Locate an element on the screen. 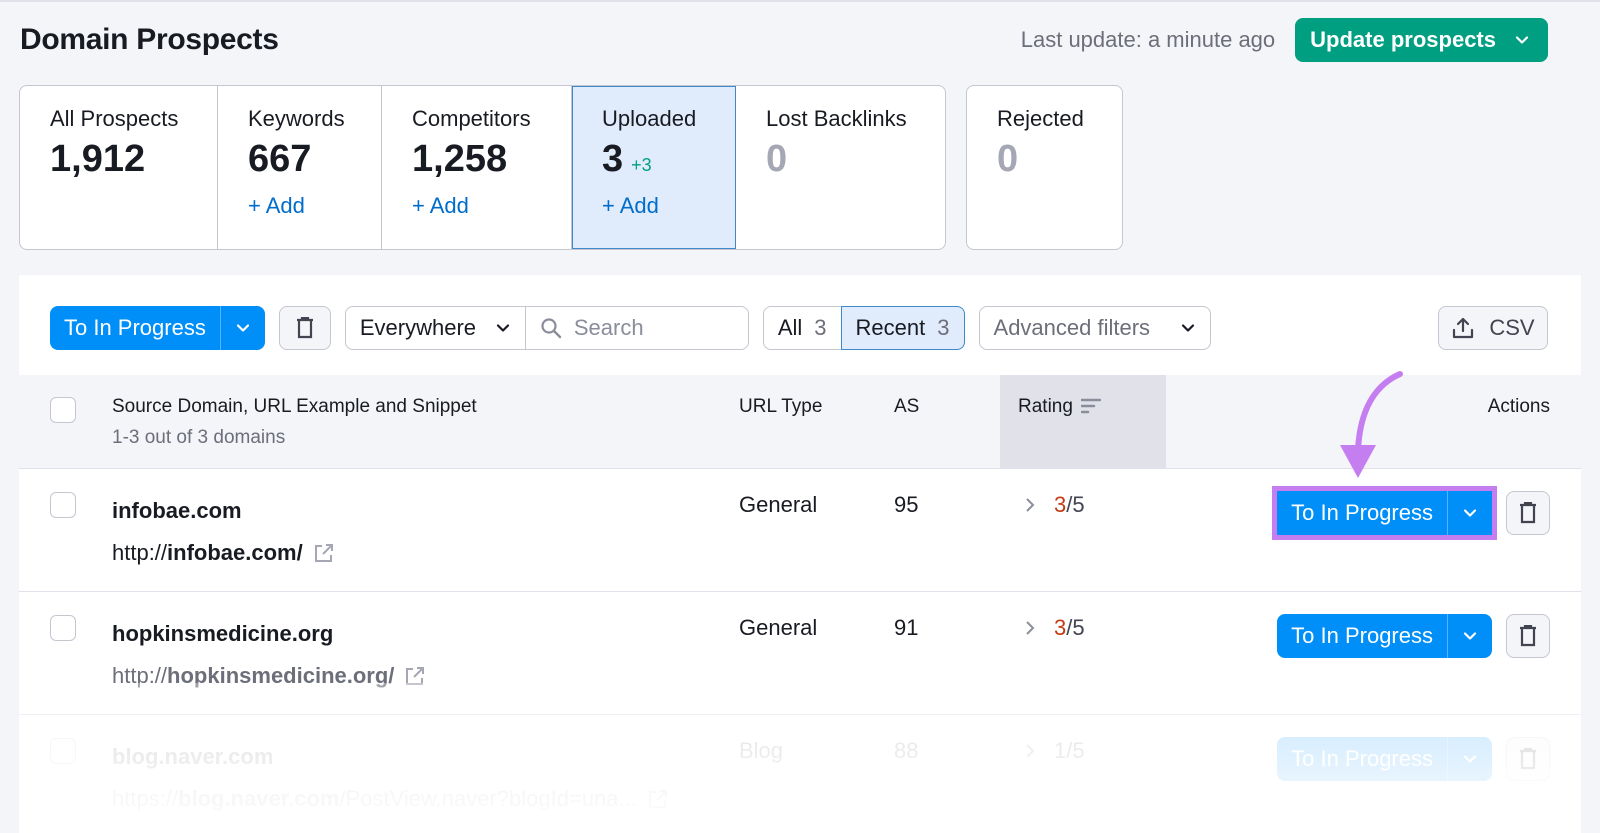 The image size is (1600, 833). bulk-to-in-progress-main: To In Progress is located at coordinates (135, 328).